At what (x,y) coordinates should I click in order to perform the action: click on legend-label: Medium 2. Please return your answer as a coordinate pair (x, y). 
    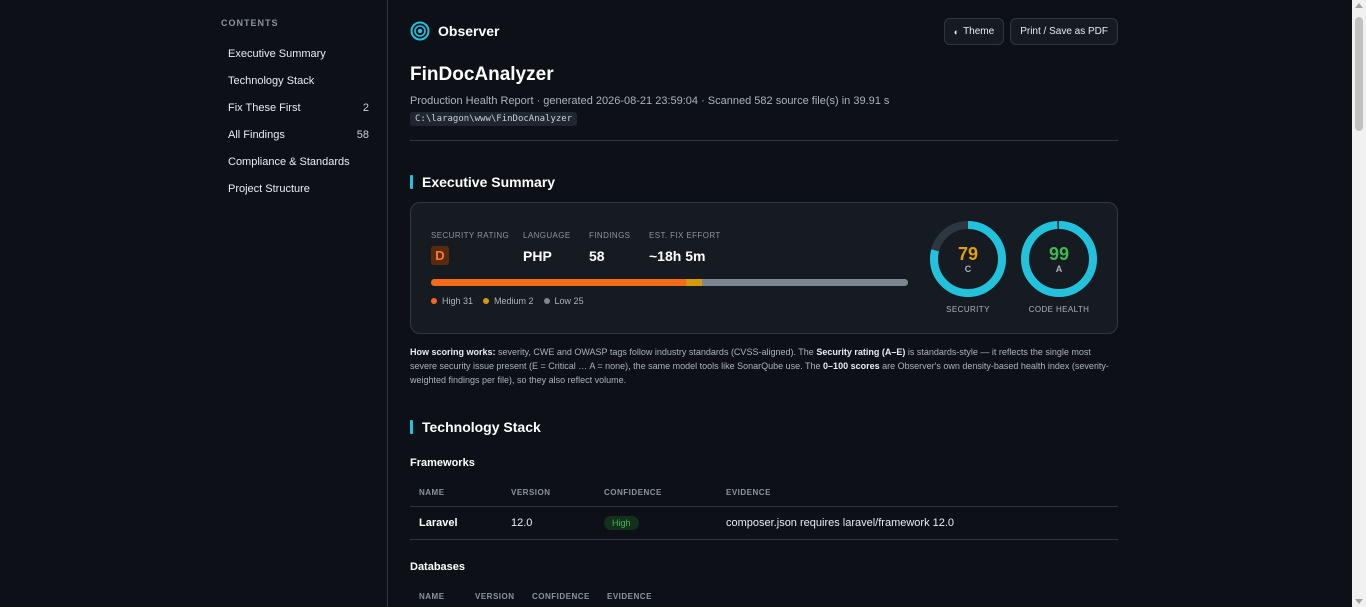
    Looking at the image, I should click on (514, 301).